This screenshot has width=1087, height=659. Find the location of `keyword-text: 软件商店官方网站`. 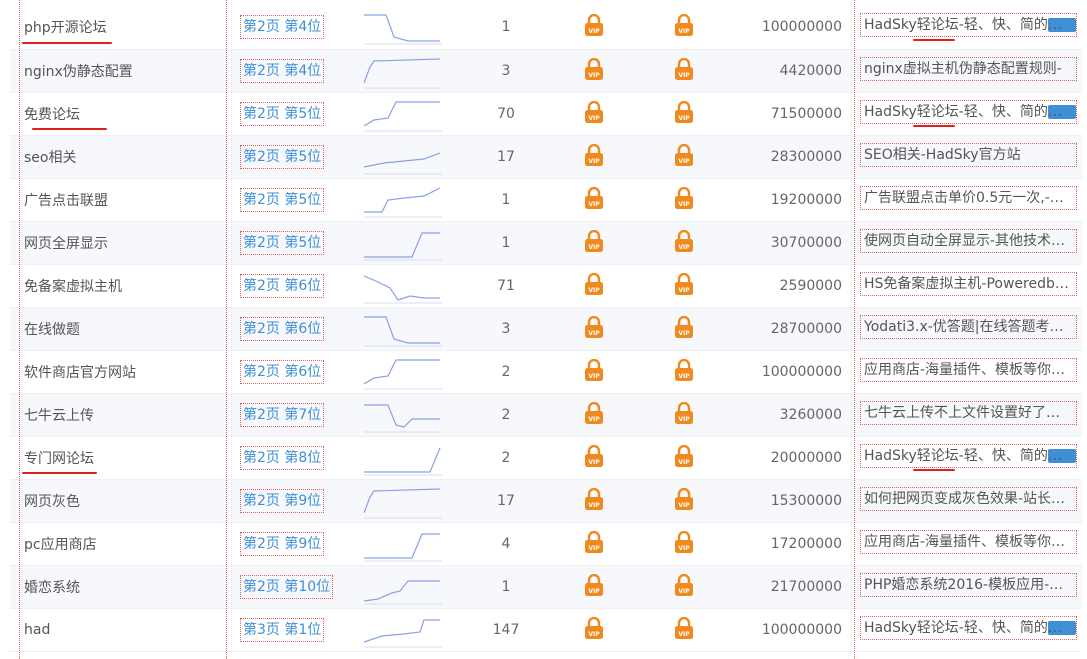

keyword-text: 软件商店官方网站 is located at coordinates (80, 373).